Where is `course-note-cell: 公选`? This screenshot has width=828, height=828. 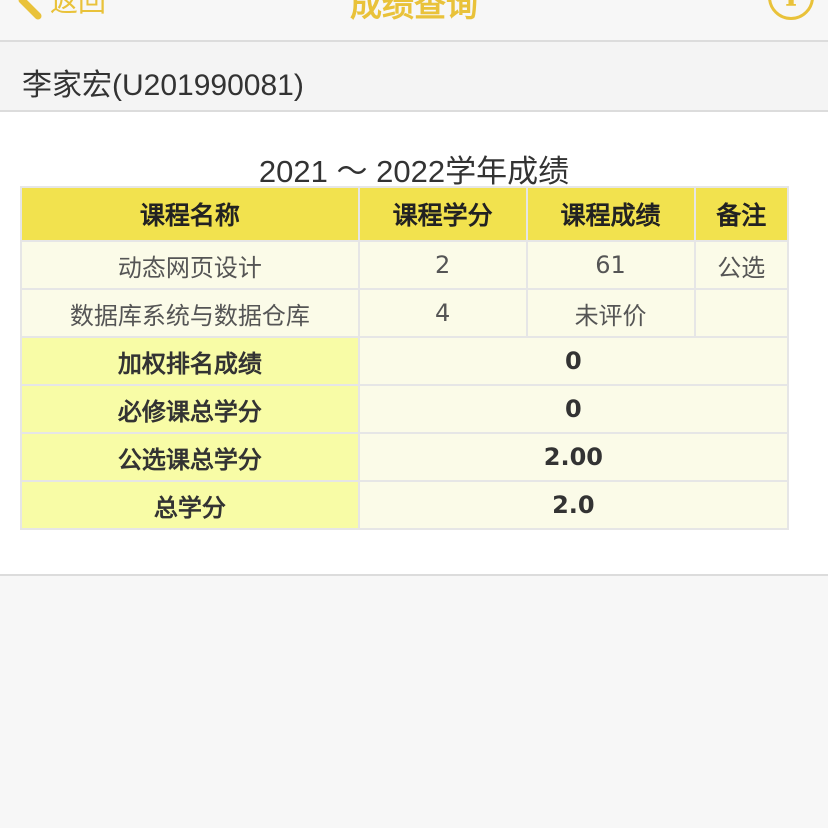 course-note-cell: 公选 is located at coordinates (741, 265).